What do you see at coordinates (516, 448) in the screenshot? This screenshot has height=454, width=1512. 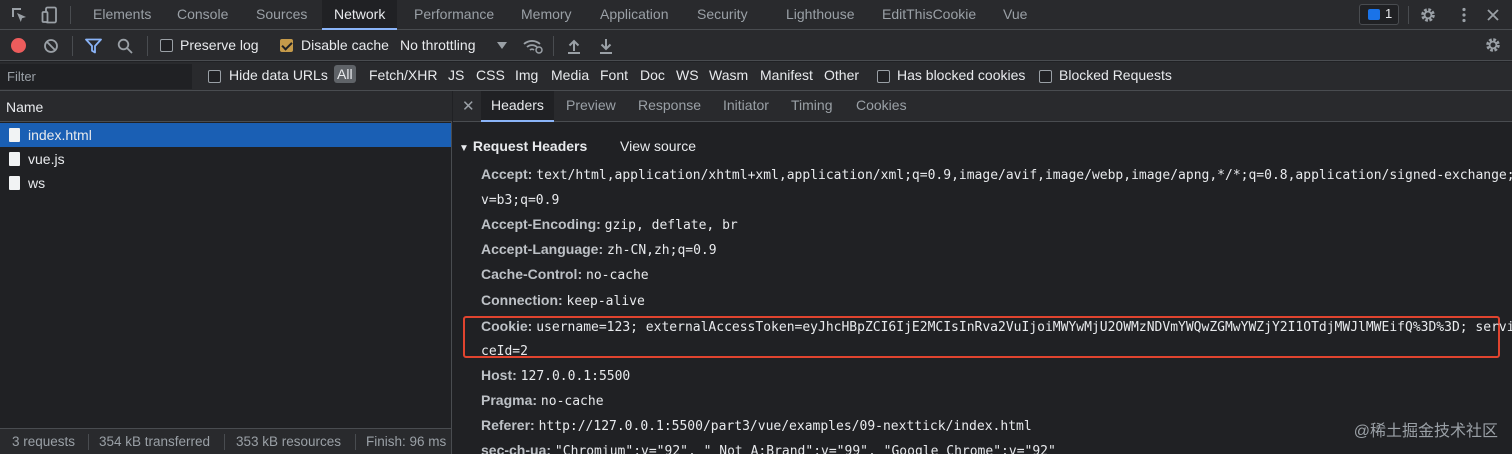 I see `header-key: sec-ch-ua:` at bounding box center [516, 448].